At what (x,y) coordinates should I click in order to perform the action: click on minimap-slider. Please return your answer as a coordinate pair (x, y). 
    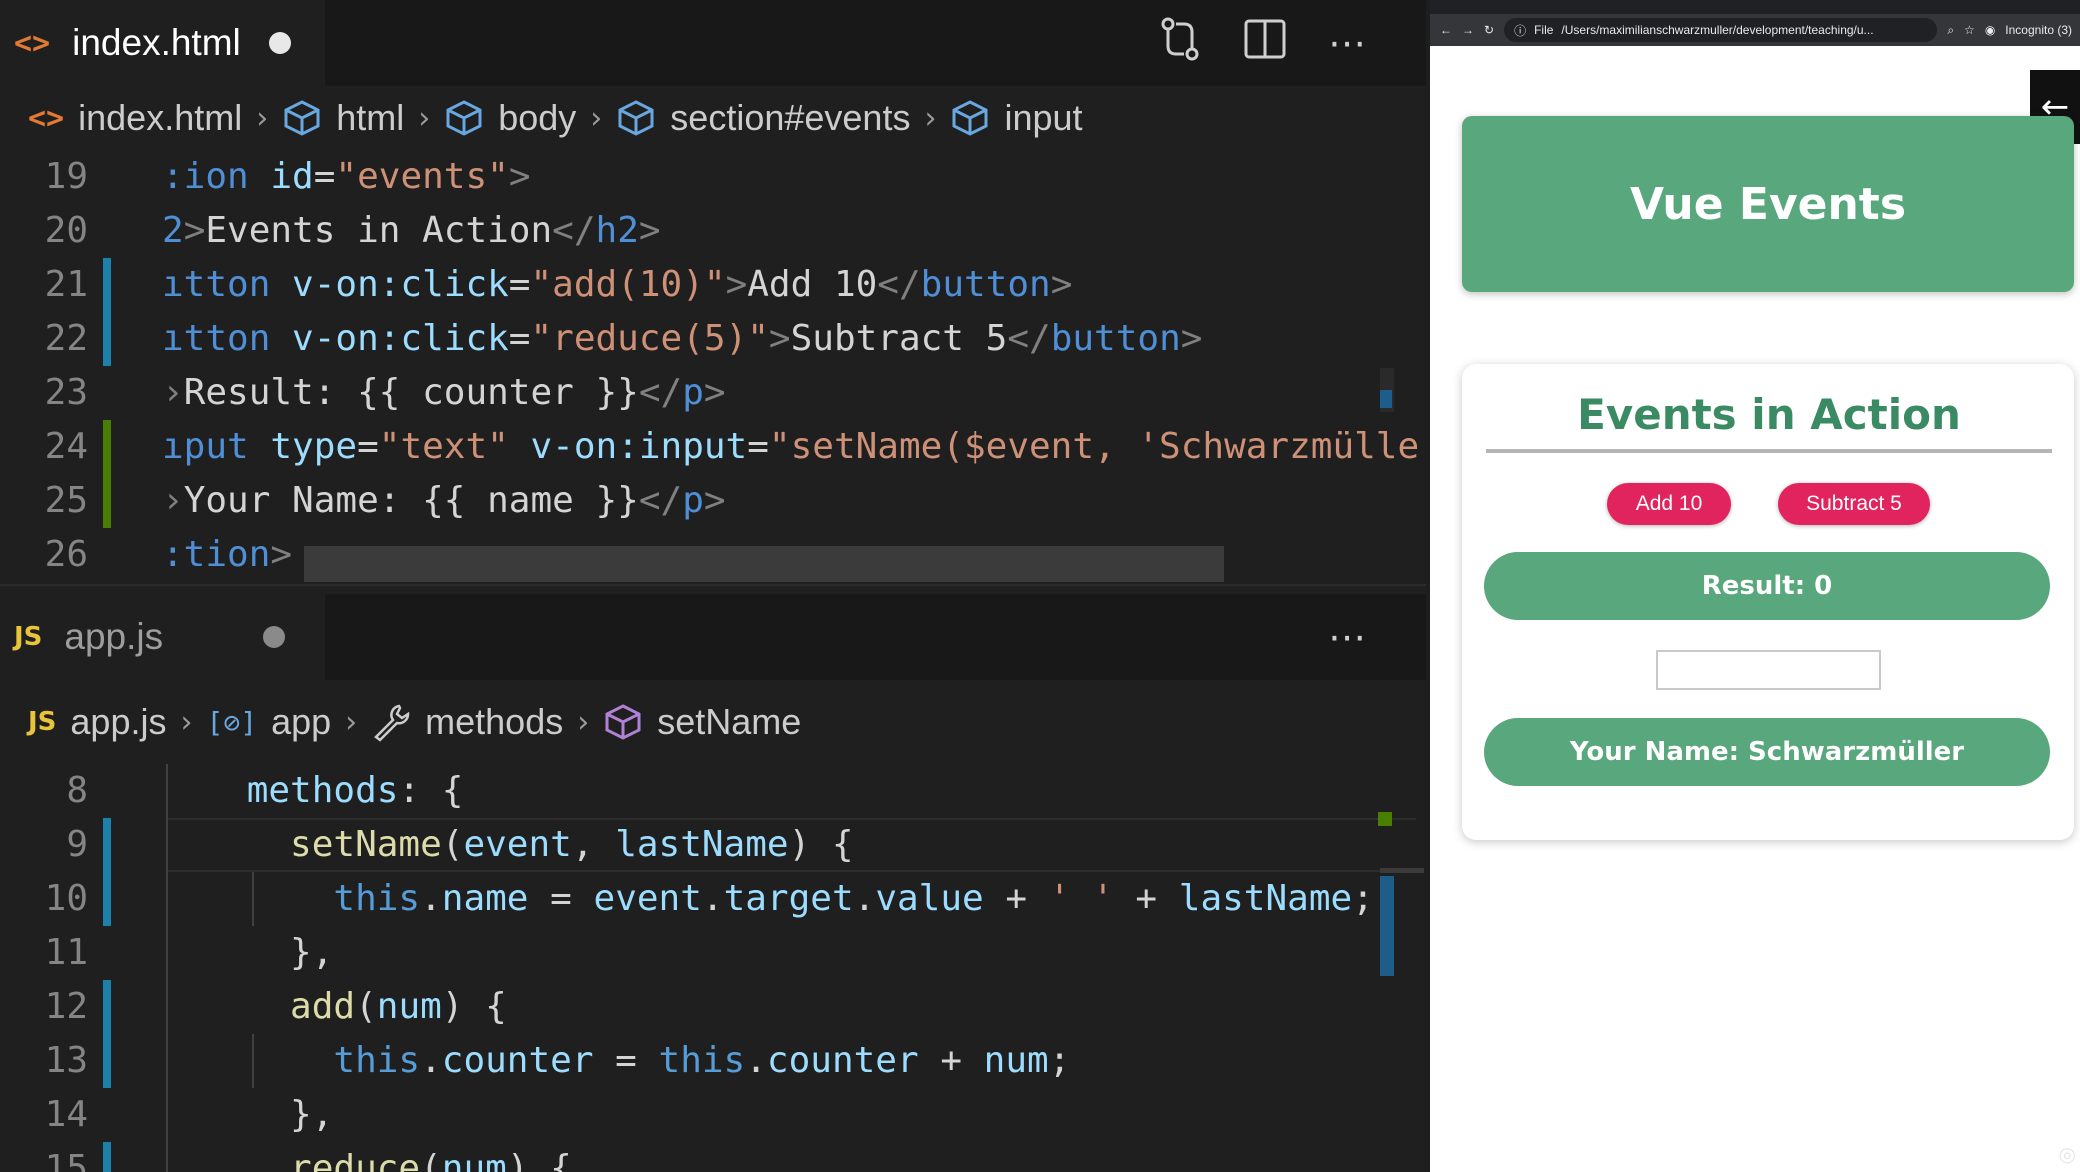
    Looking at the image, I should click on (1402, 870).